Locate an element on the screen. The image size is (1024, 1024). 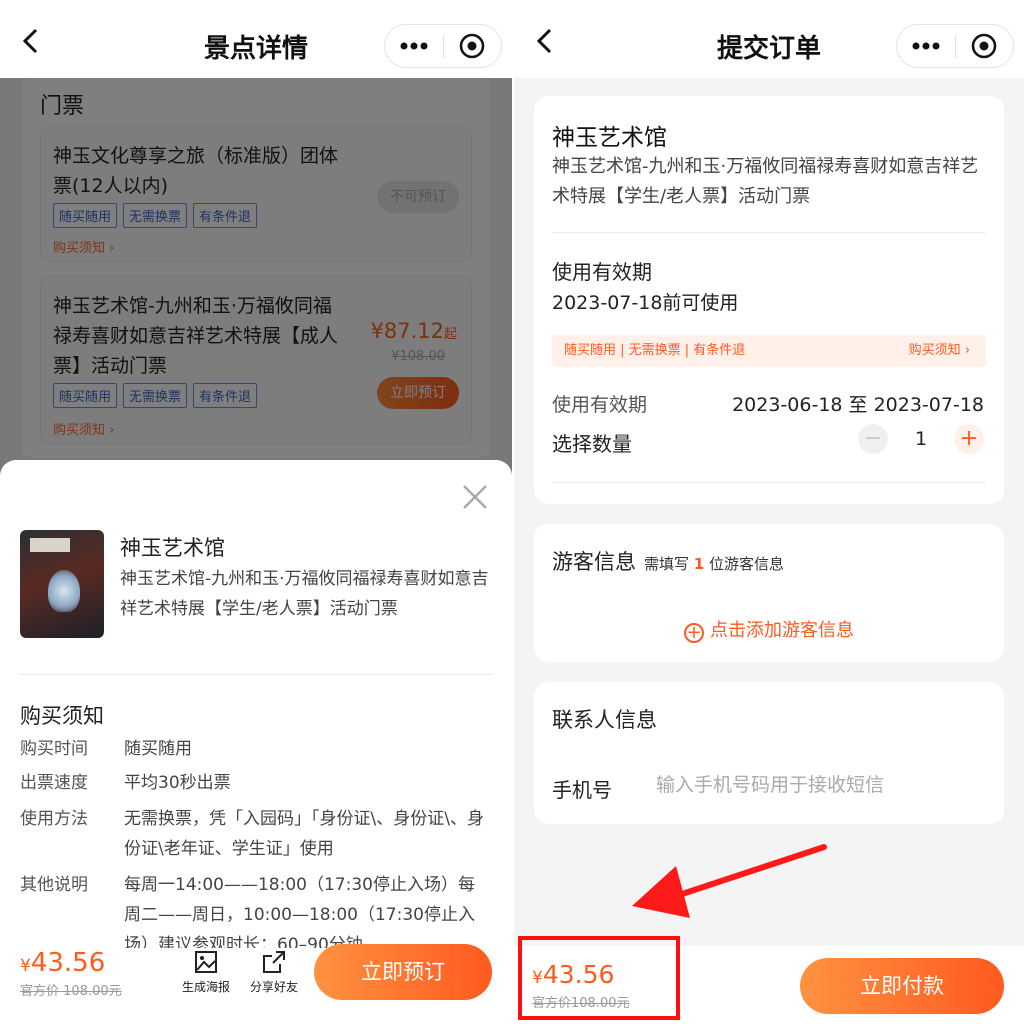
phone-label: 手机号 is located at coordinates (582, 790).